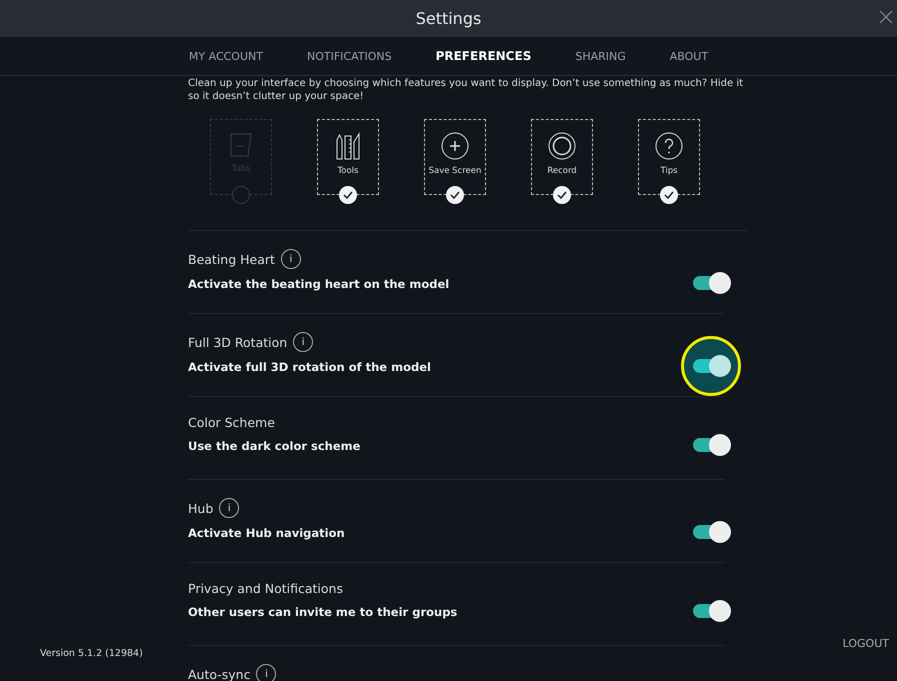  Describe the element at coordinates (466, 90) in the screenshot. I see `intro-text: Clean up your interface by choosing which features you want to display. Don’t use something as much? Hide it so it doesn’t clutter up your space!` at that location.